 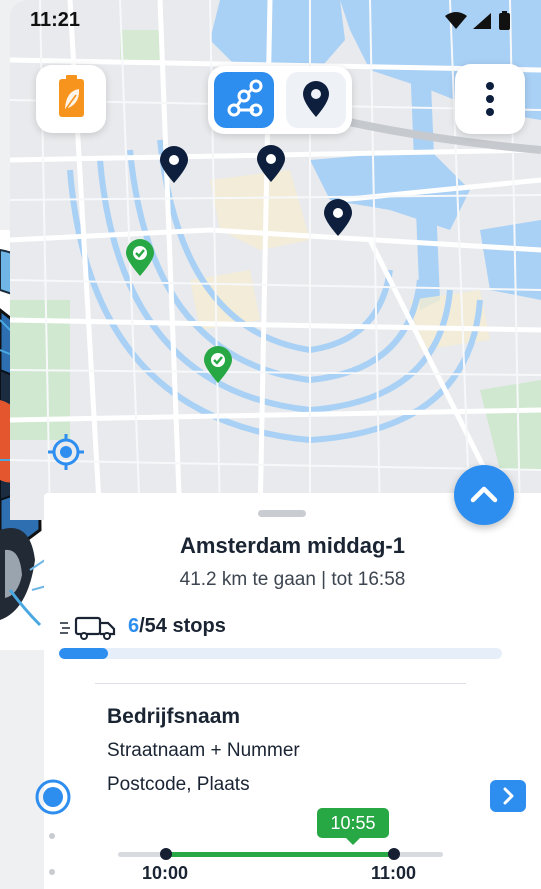 I want to click on status-bar: 11:21, so click(x=270, y=20).